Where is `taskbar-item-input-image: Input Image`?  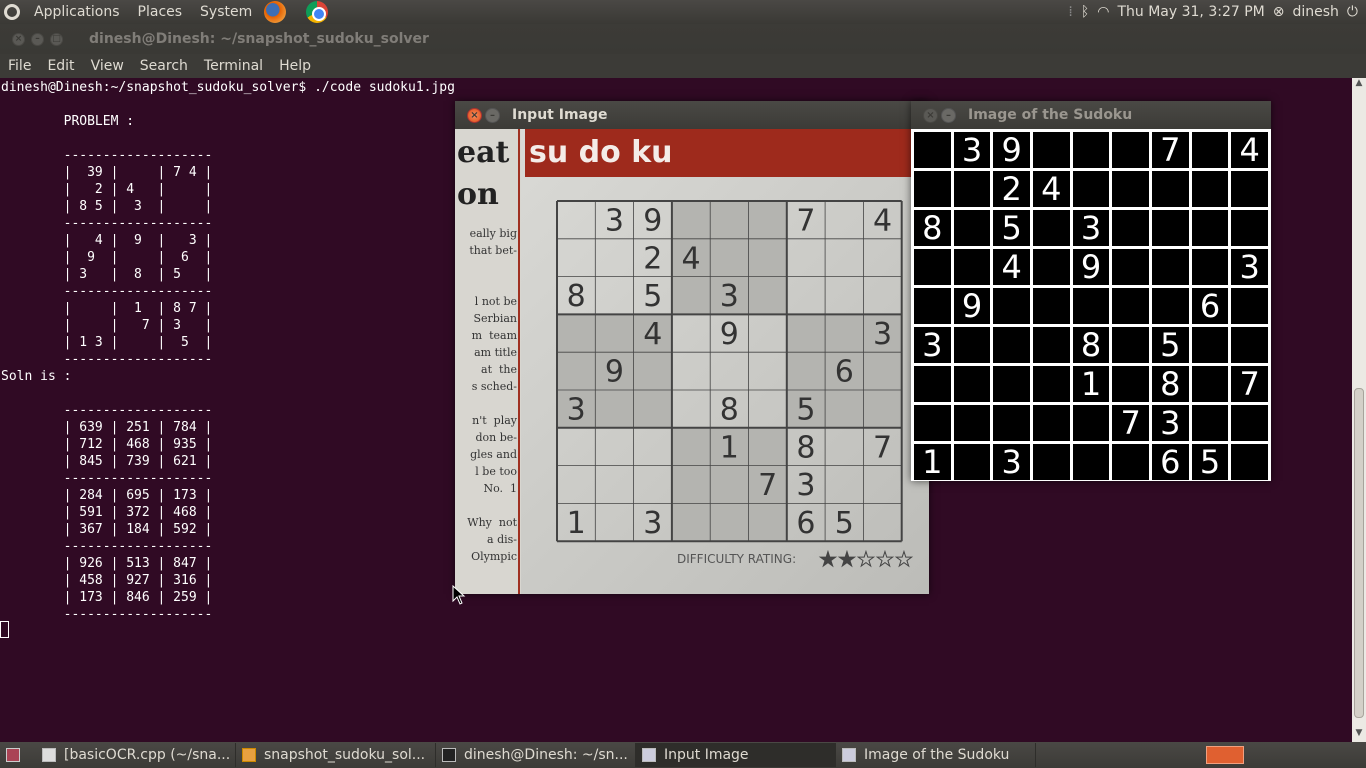
taskbar-item-input-image: Input Image is located at coordinates (736, 755).